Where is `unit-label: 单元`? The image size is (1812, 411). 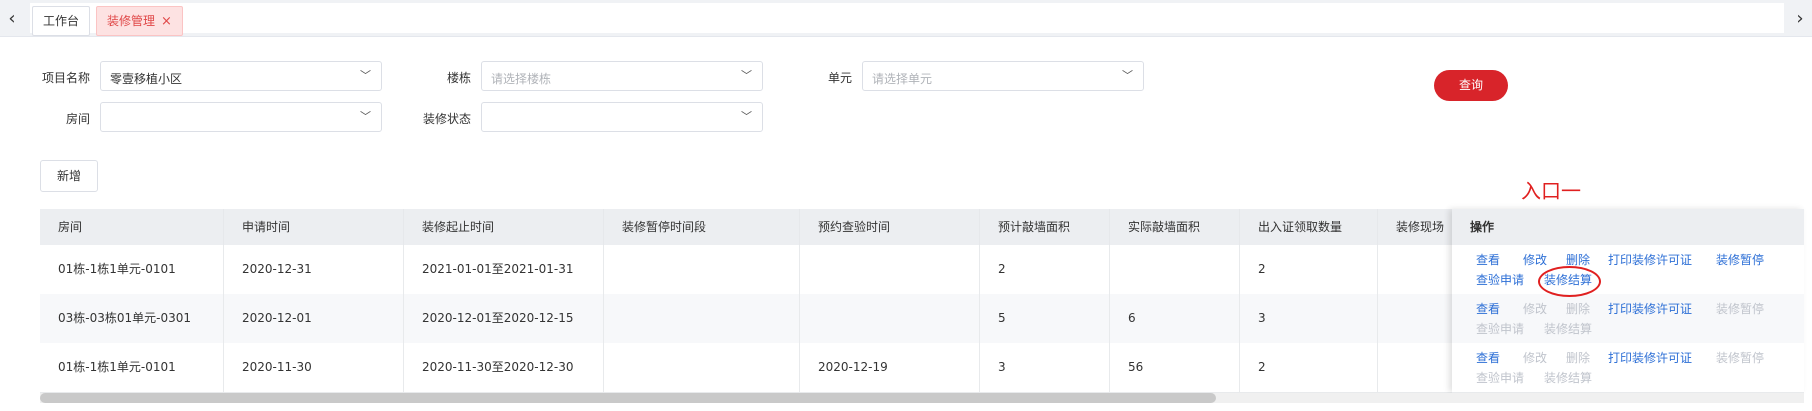
unit-label: 单元 is located at coordinates (839, 78).